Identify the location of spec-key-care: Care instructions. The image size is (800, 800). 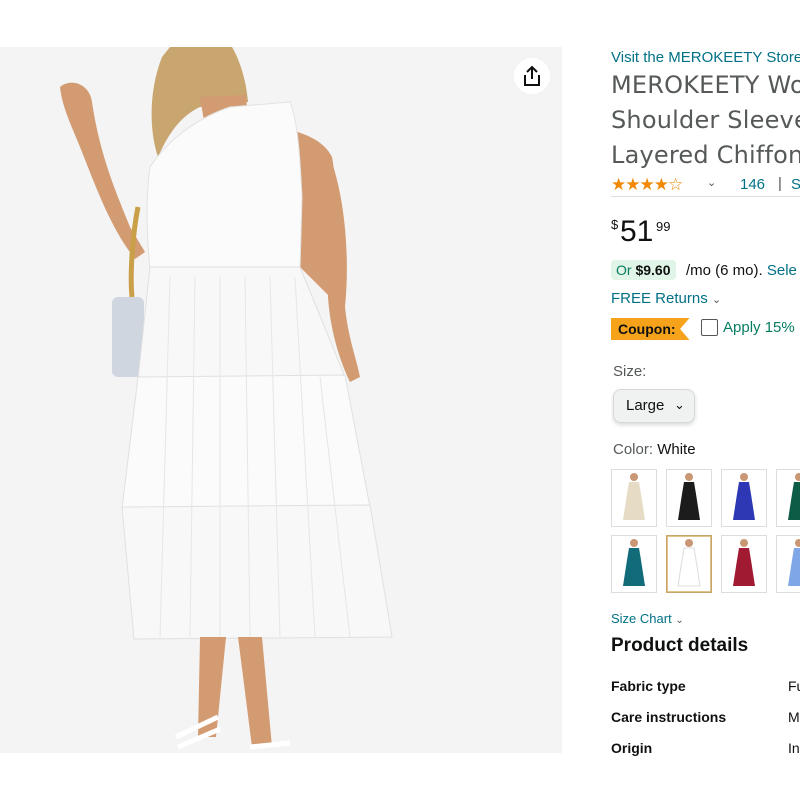
(669, 717).